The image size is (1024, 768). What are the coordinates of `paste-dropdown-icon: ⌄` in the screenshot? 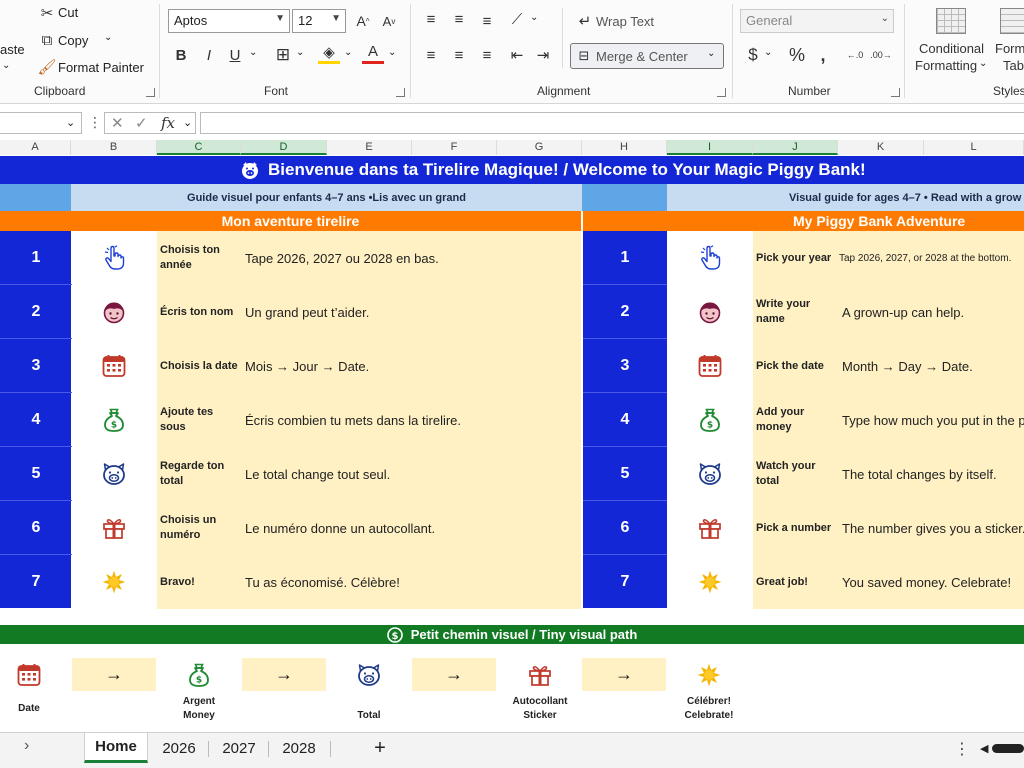 It's located at (6, 65).